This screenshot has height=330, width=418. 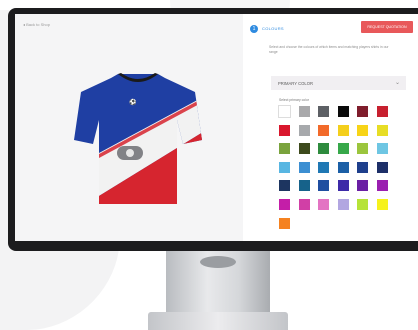 I want to click on section-label: PRIMARY COLOR, so click(x=295, y=83).